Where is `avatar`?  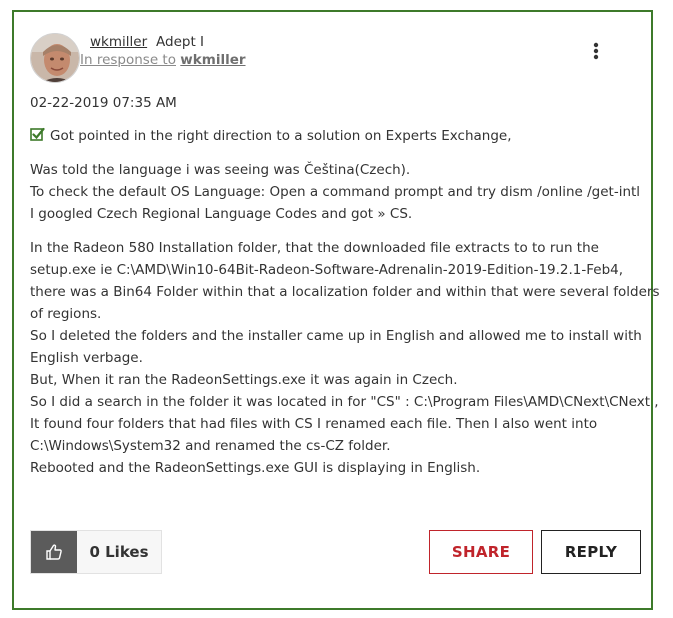 avatar is located at coordinates (55, 58).